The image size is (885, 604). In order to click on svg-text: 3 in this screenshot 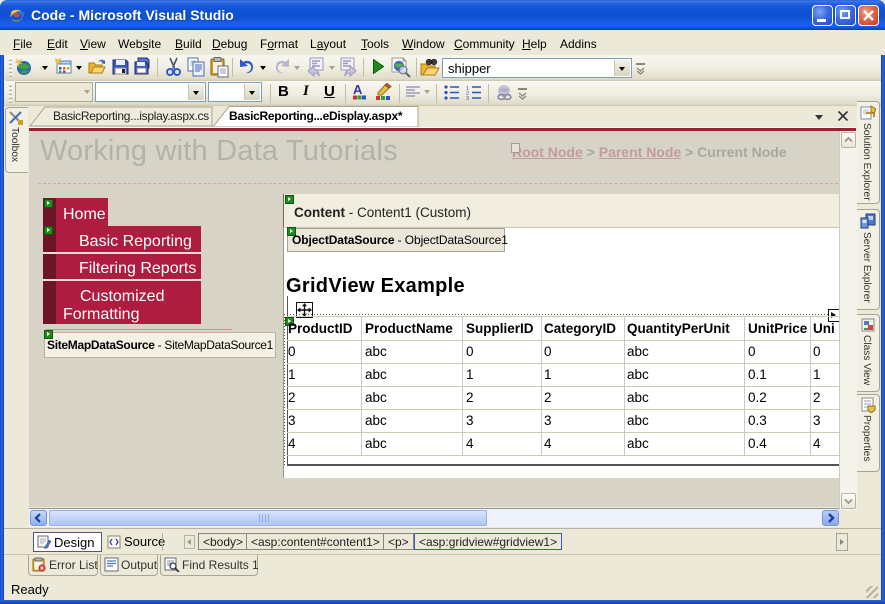, I will do `click(467, 98)`.